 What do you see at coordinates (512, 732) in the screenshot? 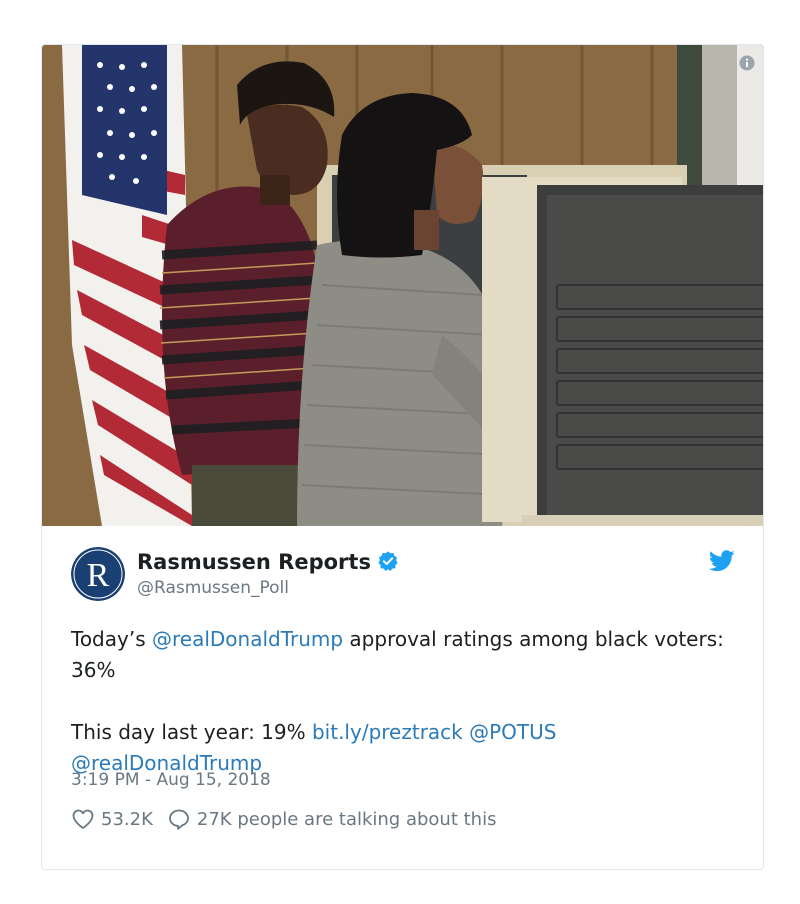
I see `mention-link: @POTUS` at bounding box center [512, 732].